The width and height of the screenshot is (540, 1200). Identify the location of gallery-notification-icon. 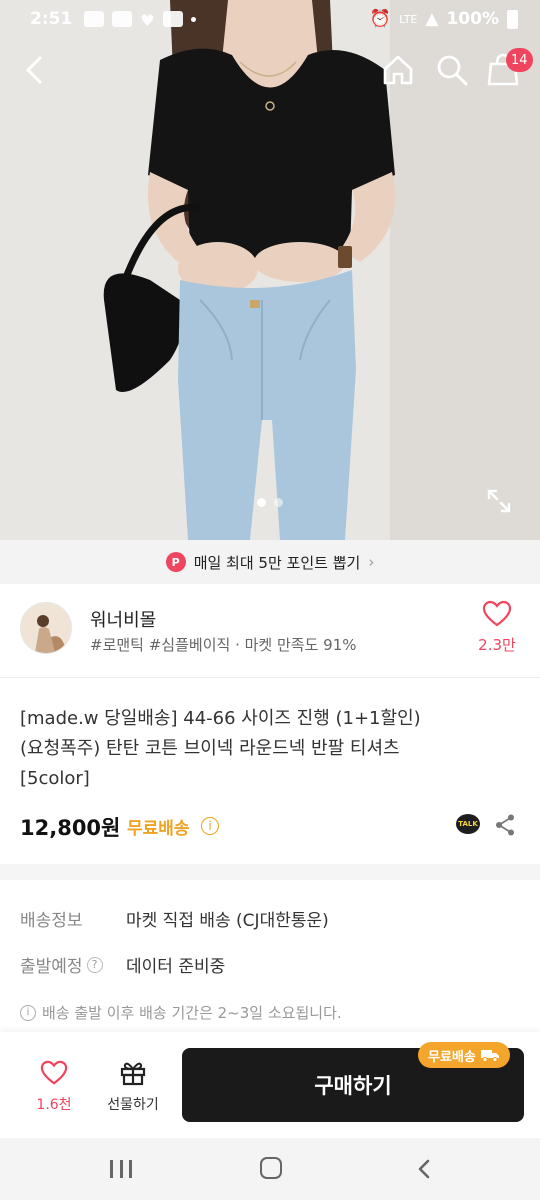
(172, 19).